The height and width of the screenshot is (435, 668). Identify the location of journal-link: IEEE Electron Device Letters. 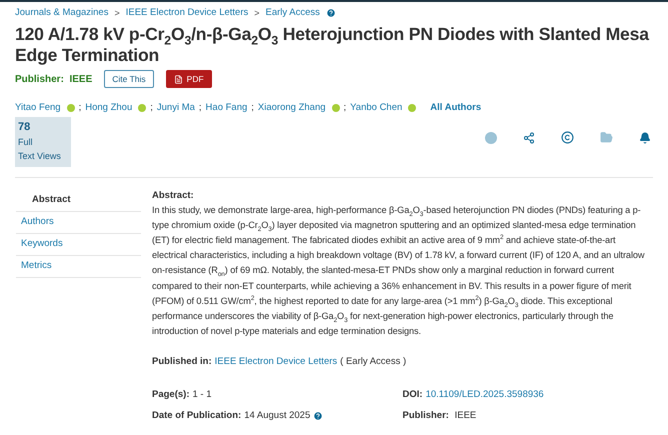
(276, 362).